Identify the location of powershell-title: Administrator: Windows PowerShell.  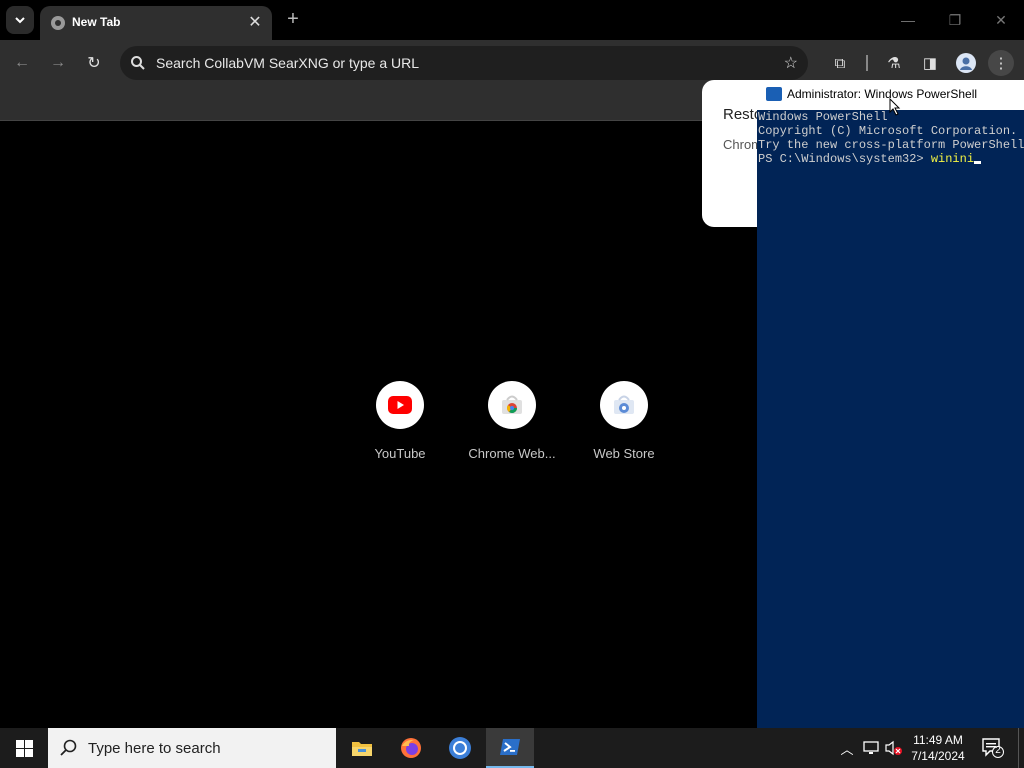
(882, 94).